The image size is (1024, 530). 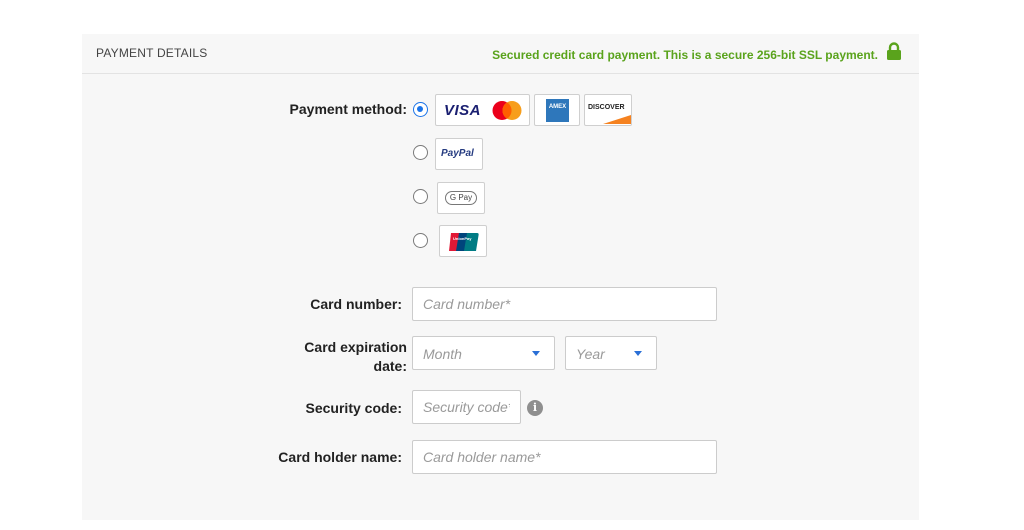 What do you see at coordinates (535, 408) in the screenshot?
I see `info-icon: i` at bounding box center [535, 408].